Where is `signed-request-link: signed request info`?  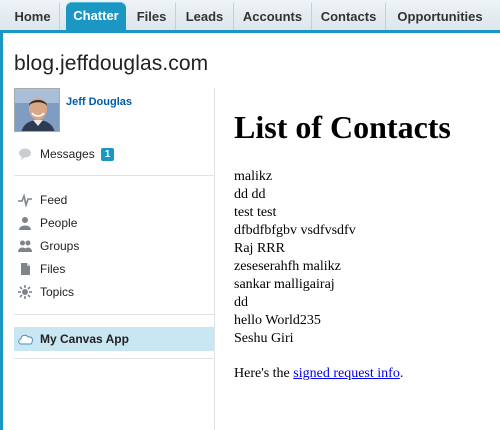
signed-request-link: signed request info is located at coordinates (346, 373).